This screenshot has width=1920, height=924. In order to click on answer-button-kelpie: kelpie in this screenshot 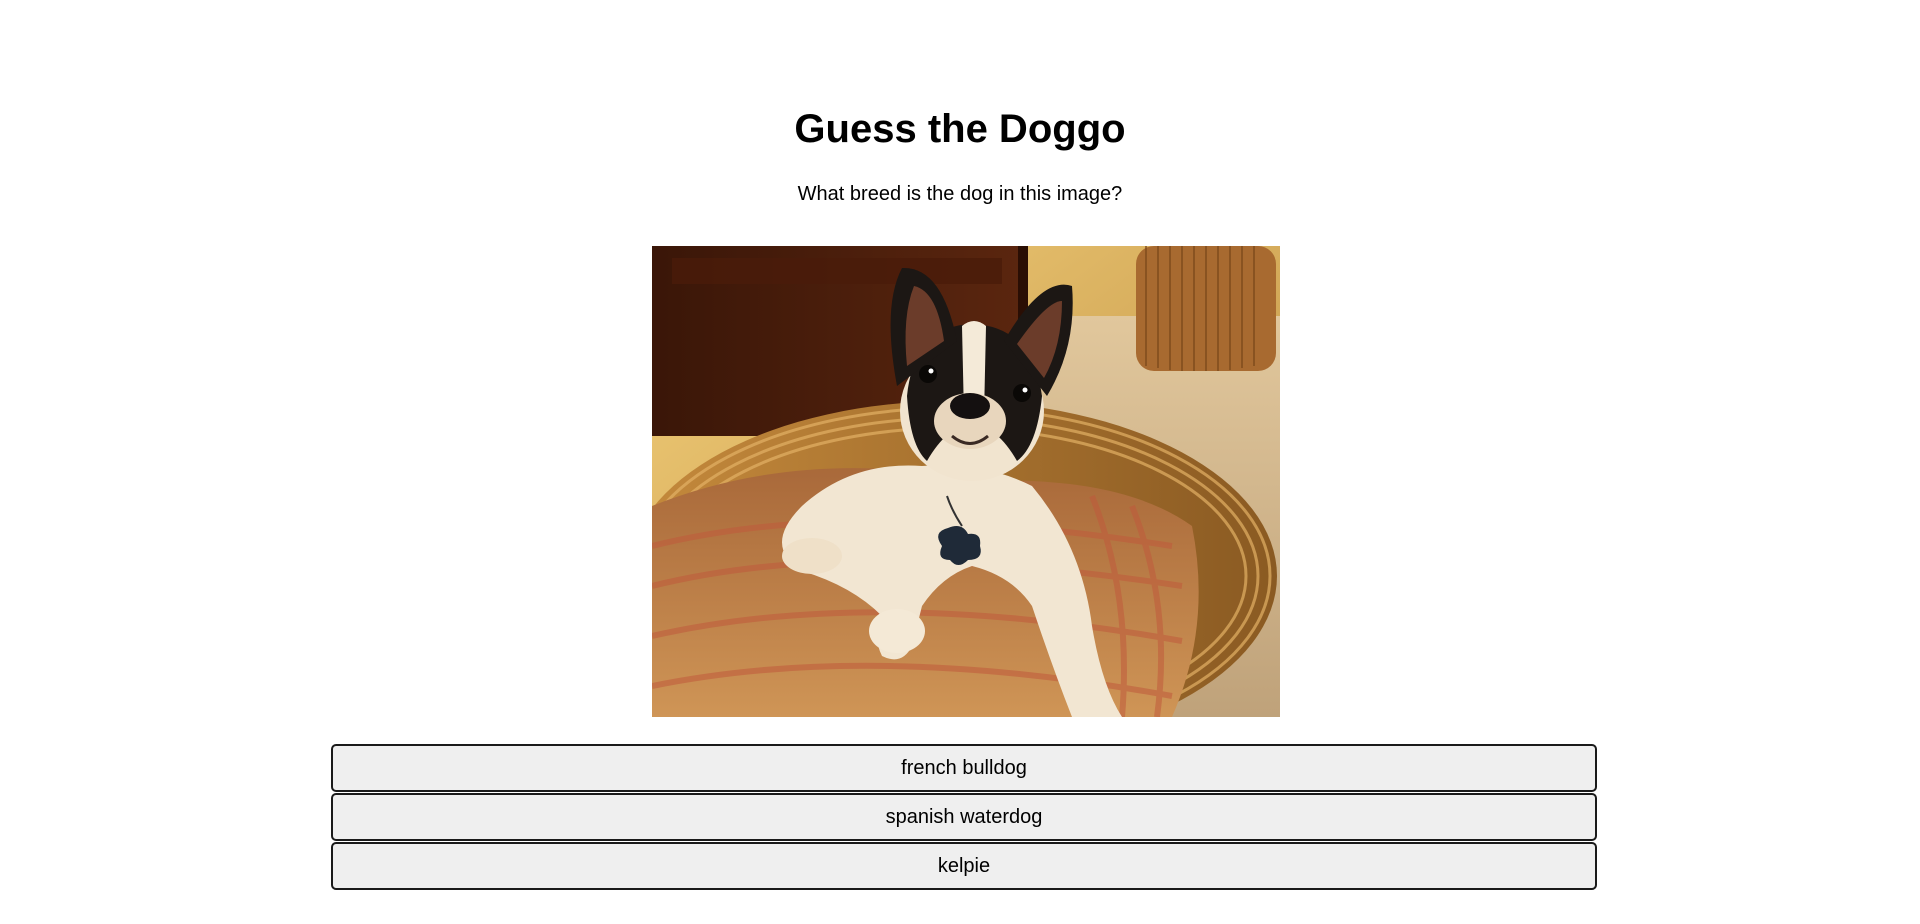, I will do `click(964, 866)`.